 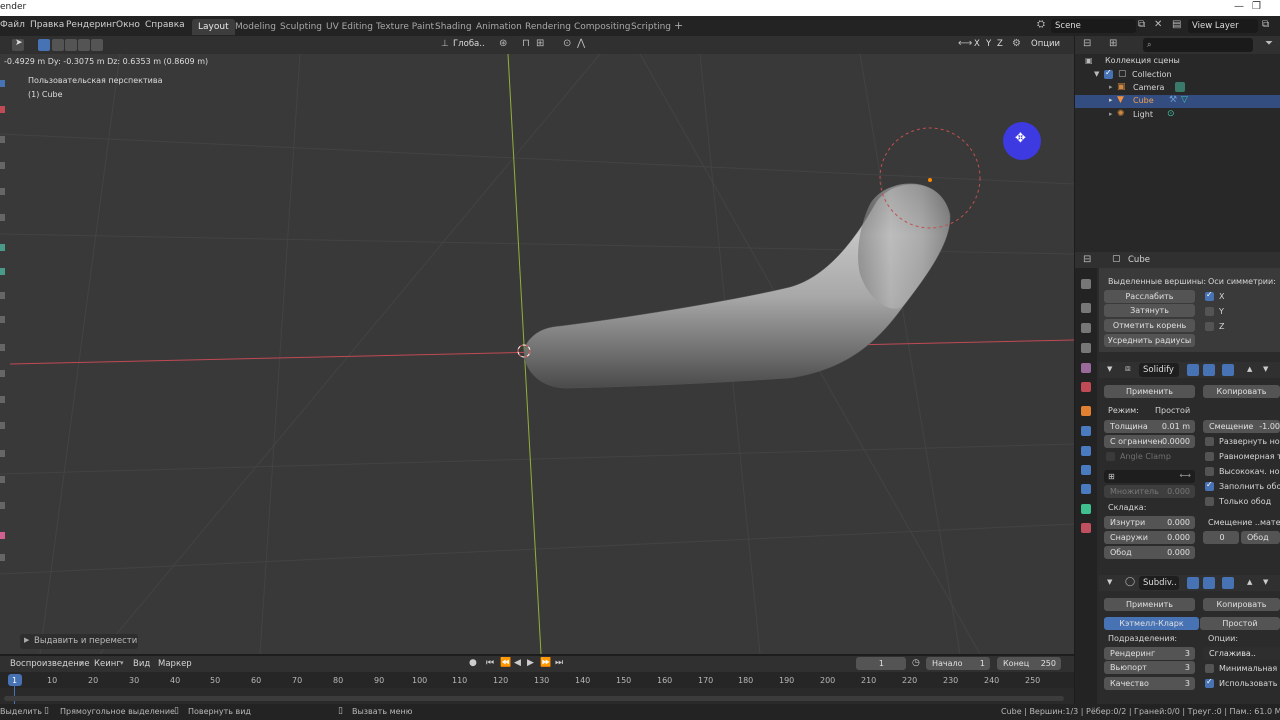 What do you see at coordinates (1022, 141) in the screenshot?
I see `navigation-gizmo: ✥` at bounding box center [1022, 141].